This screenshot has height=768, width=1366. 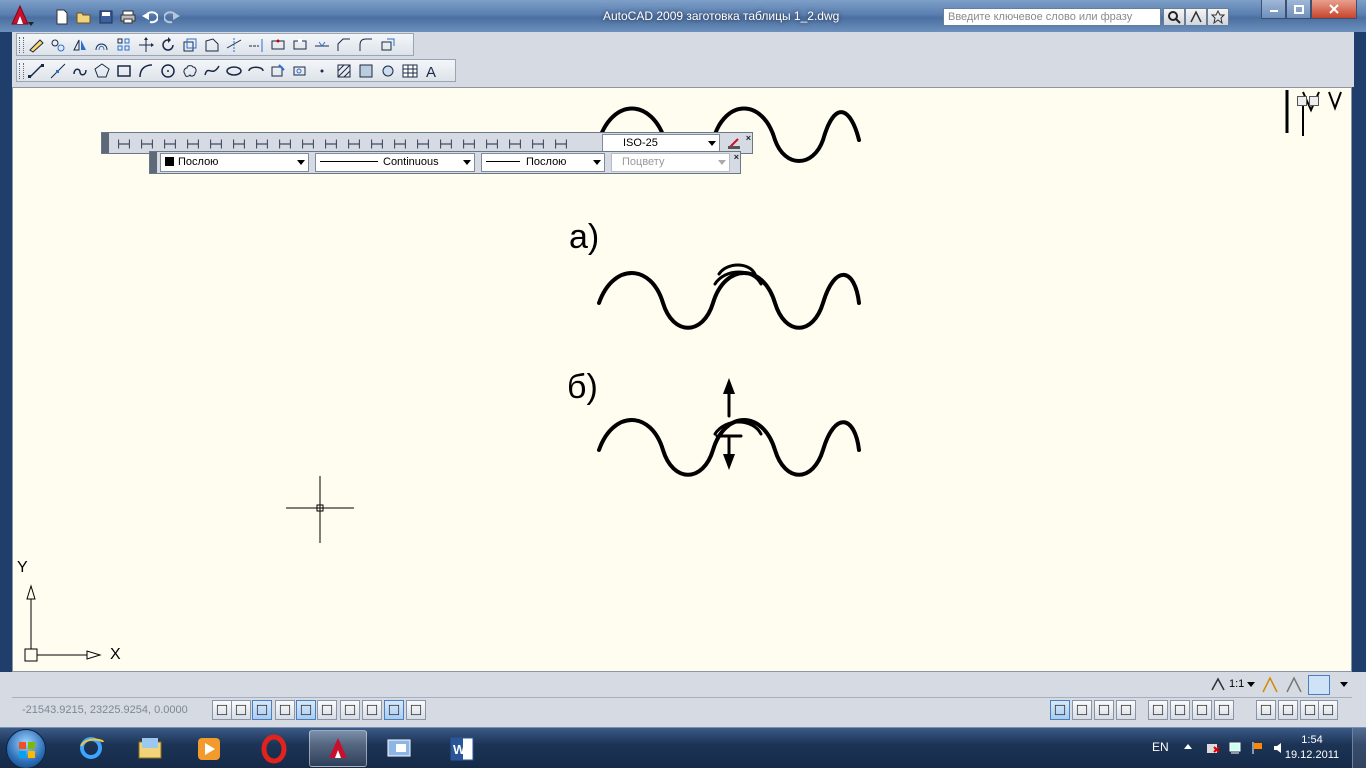 I want to click on break-icon, so click(x=300, y=45).